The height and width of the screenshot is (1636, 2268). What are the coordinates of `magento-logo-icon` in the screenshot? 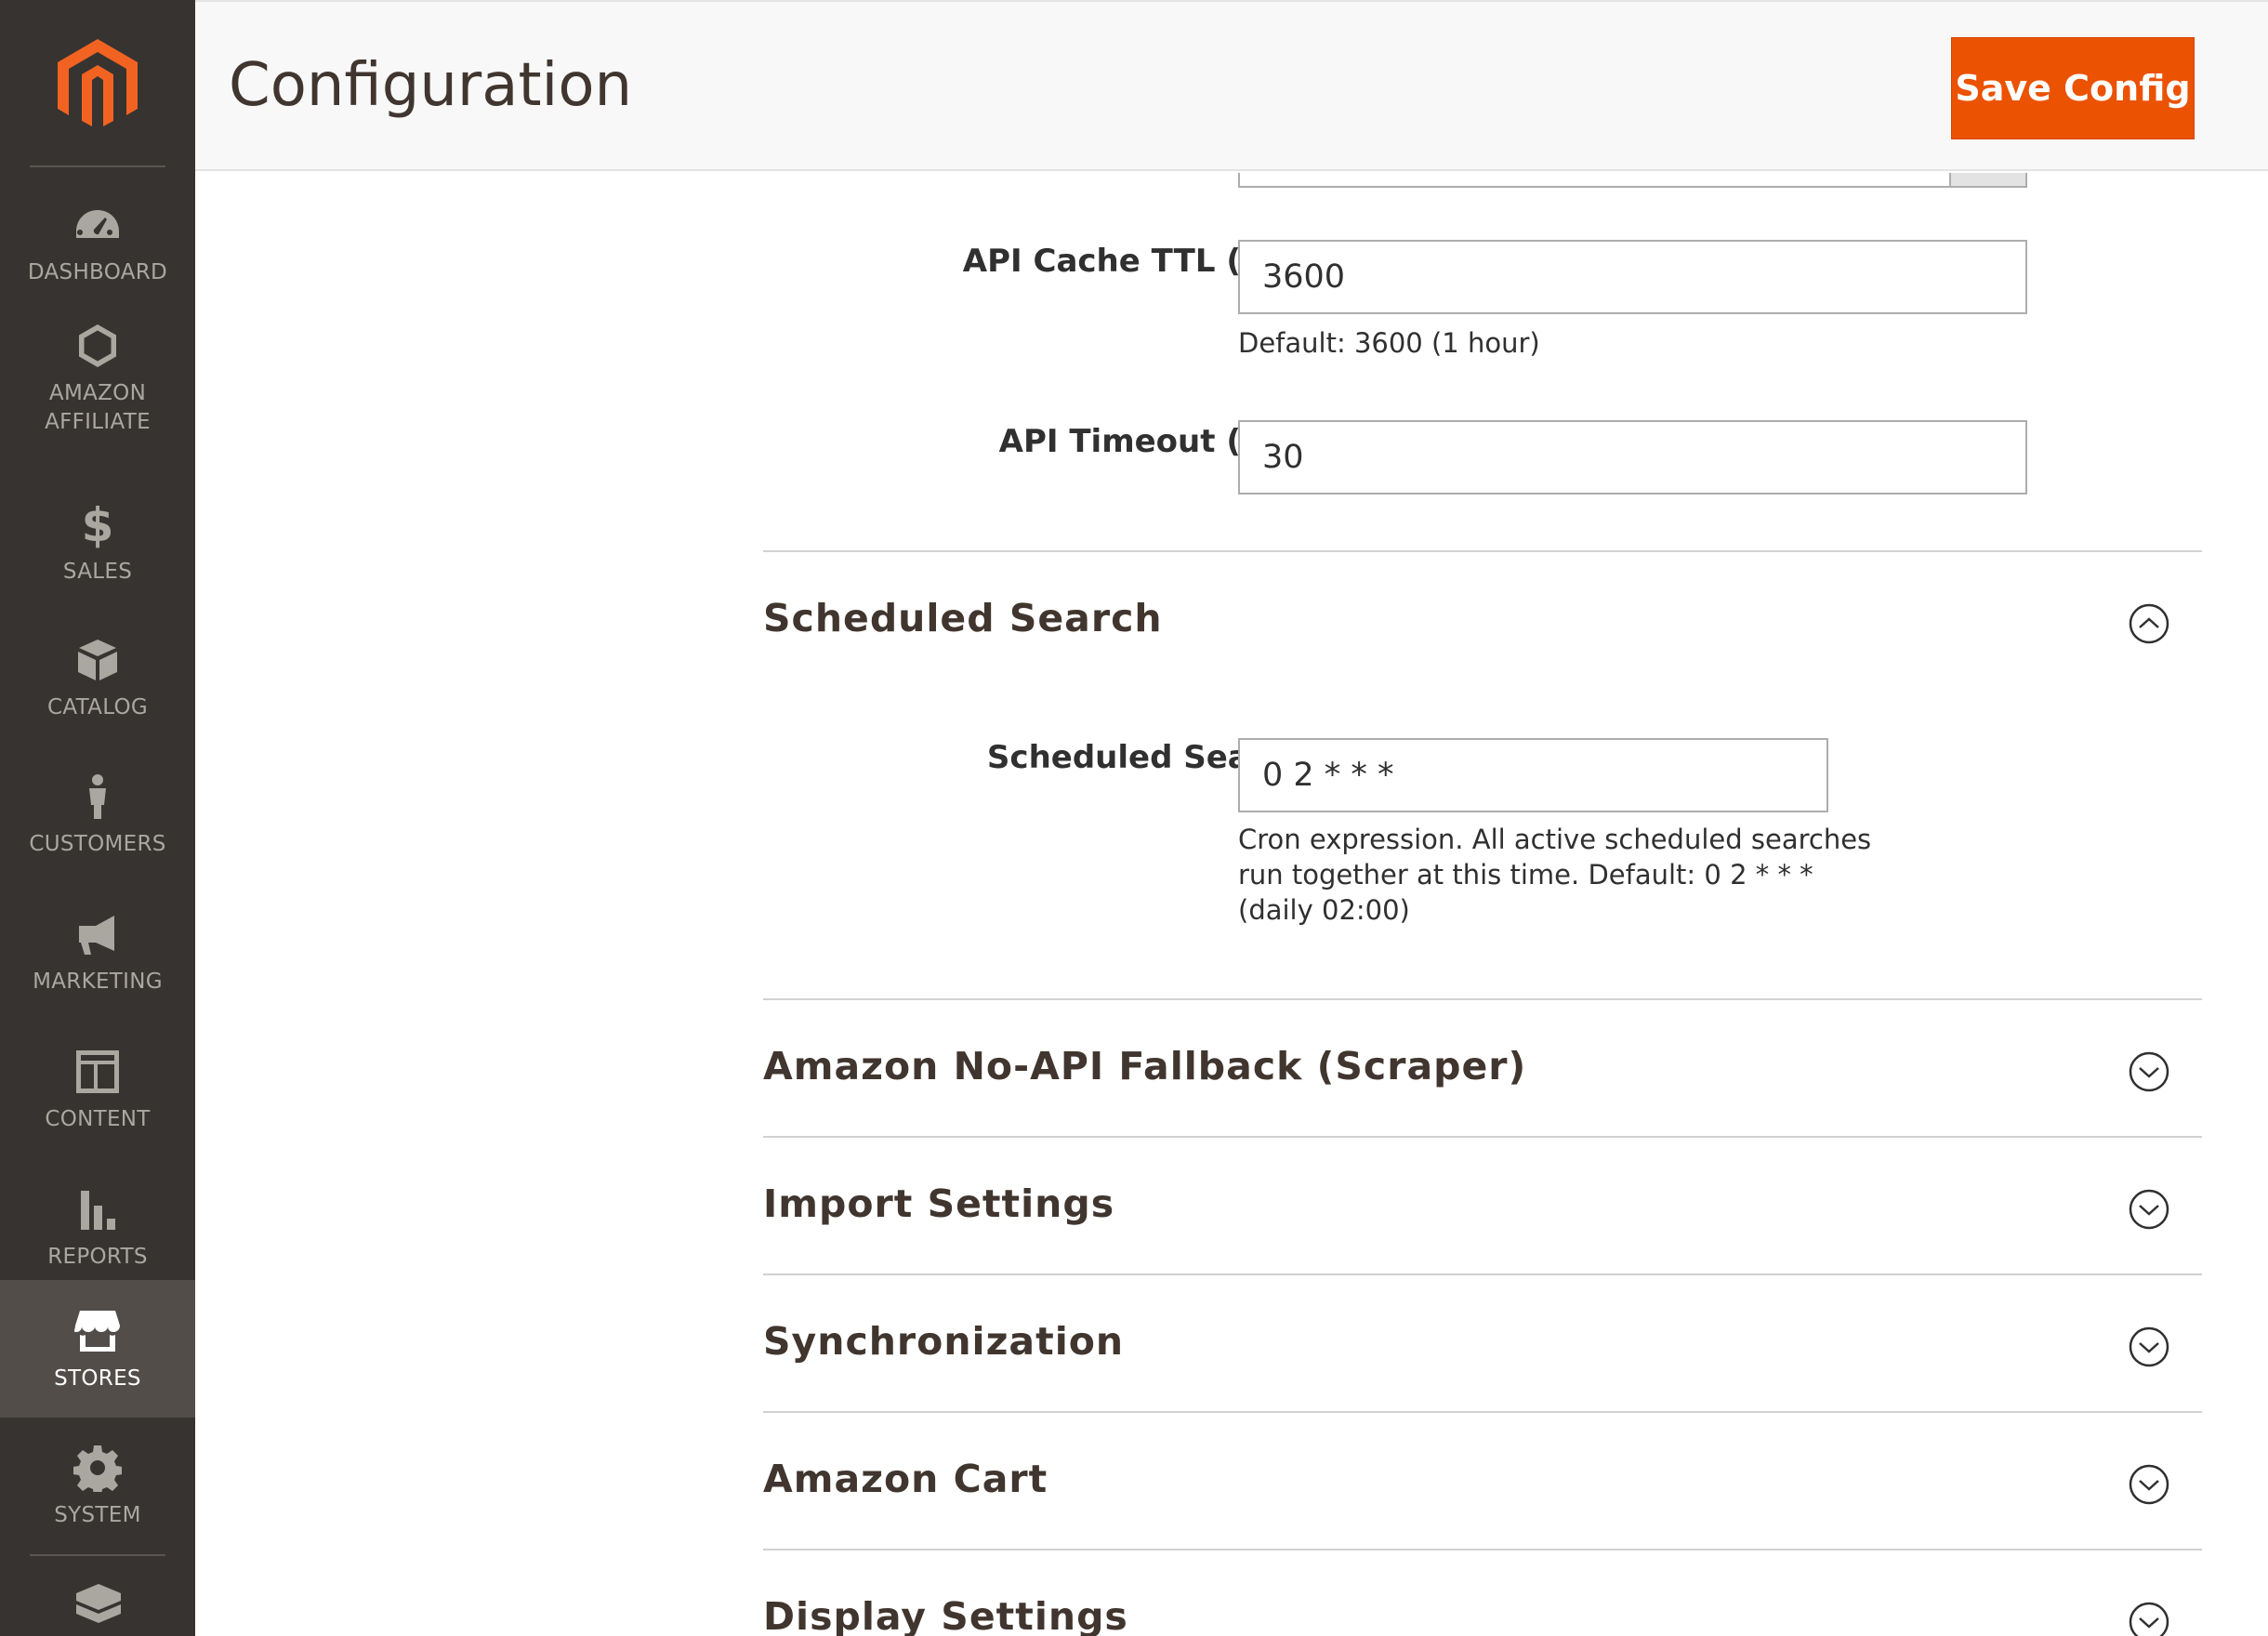 It's located at (98, 82).